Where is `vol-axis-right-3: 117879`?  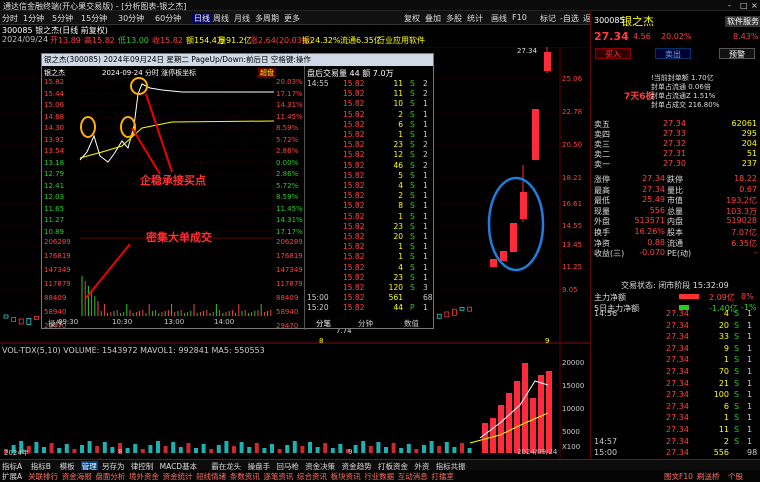
vol-axis-right-3: 117879 is located at coordinates (289, 284).